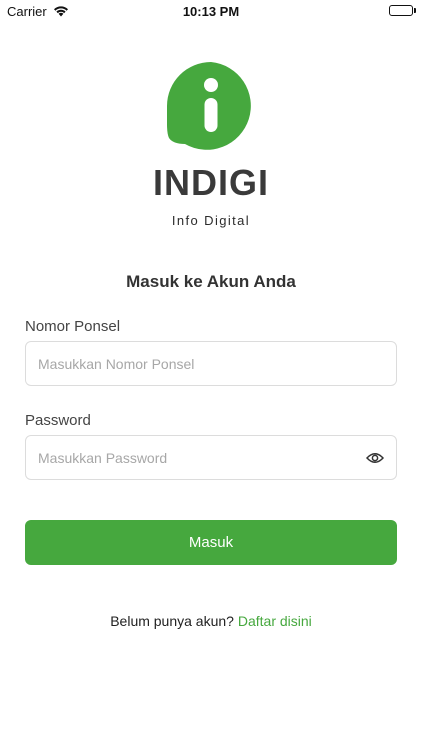 This screenshot has height=750, width=422. What do you see at coordinates (58, 420) in the screenshot?
I see `password-label: Password` at bounding box center [58, 420].